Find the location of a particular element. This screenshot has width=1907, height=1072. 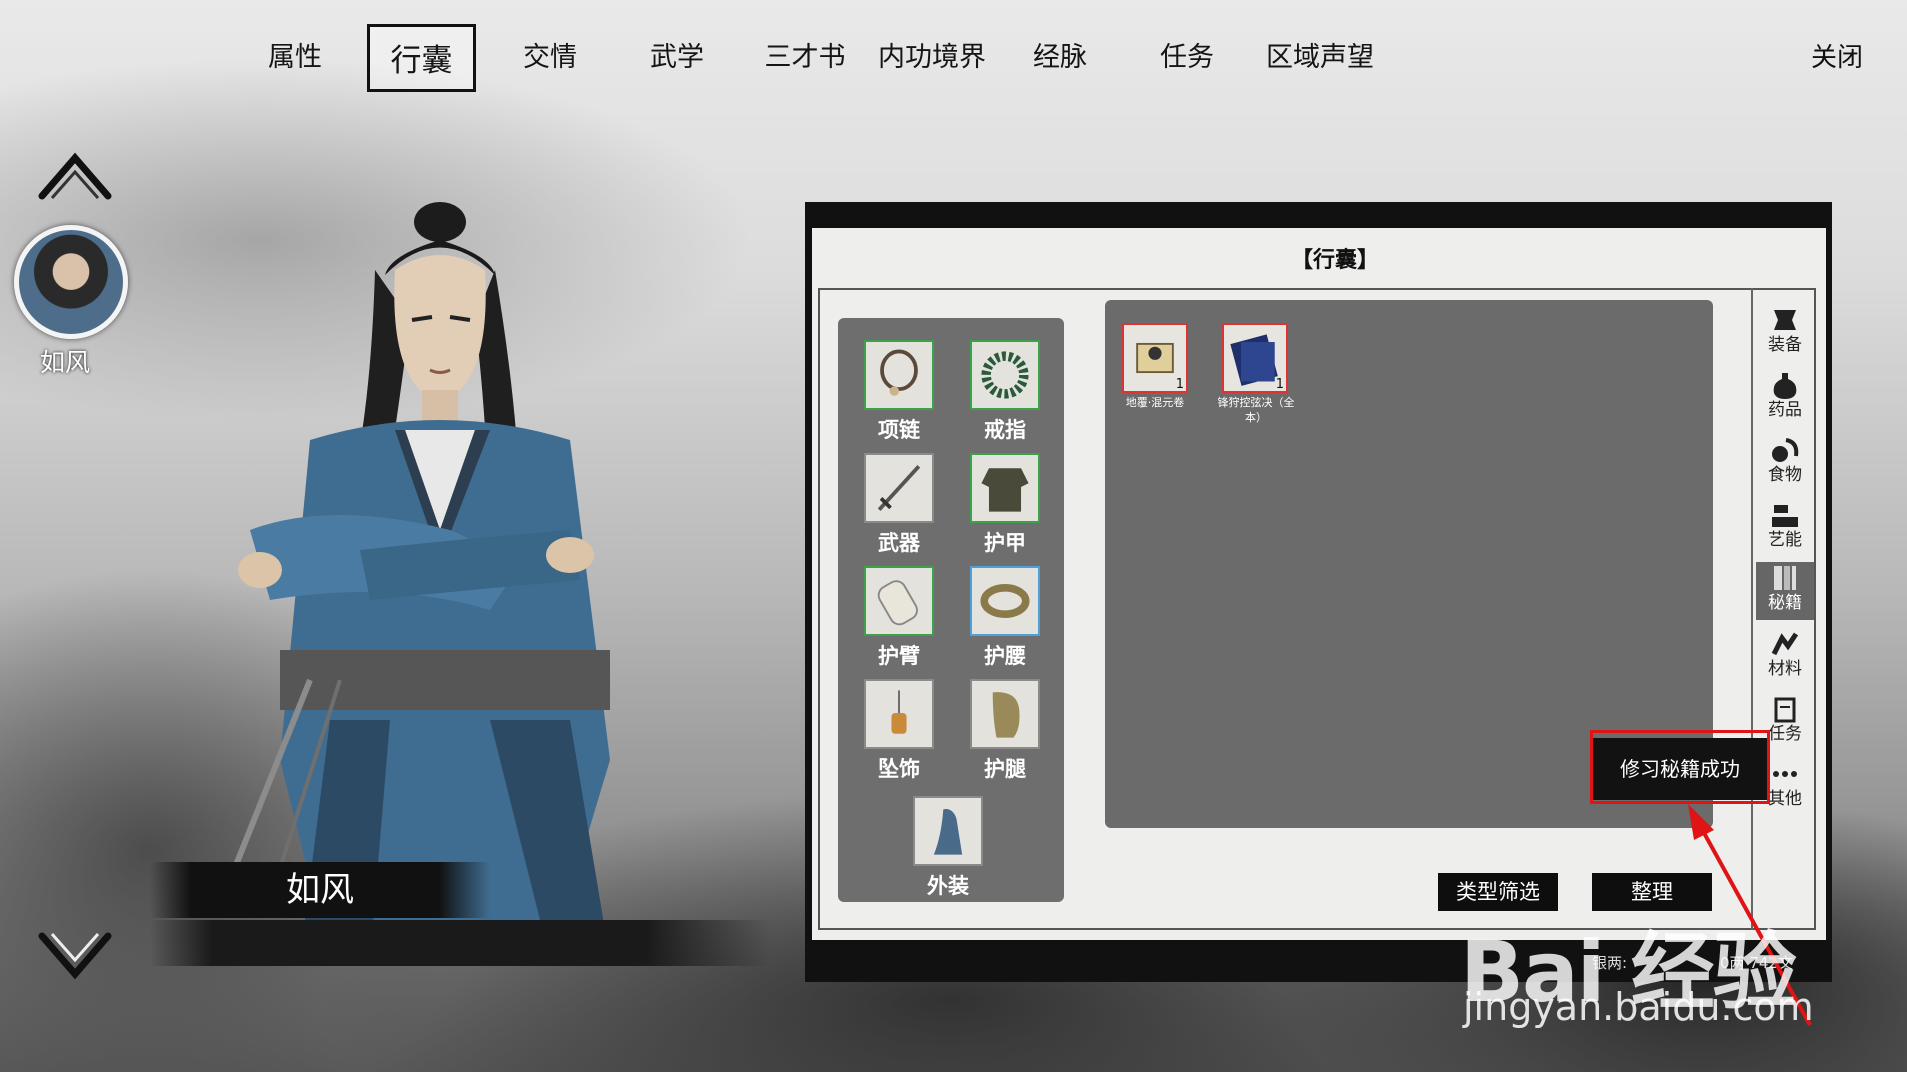

slot-pendant is located at coordinates (899, 714).